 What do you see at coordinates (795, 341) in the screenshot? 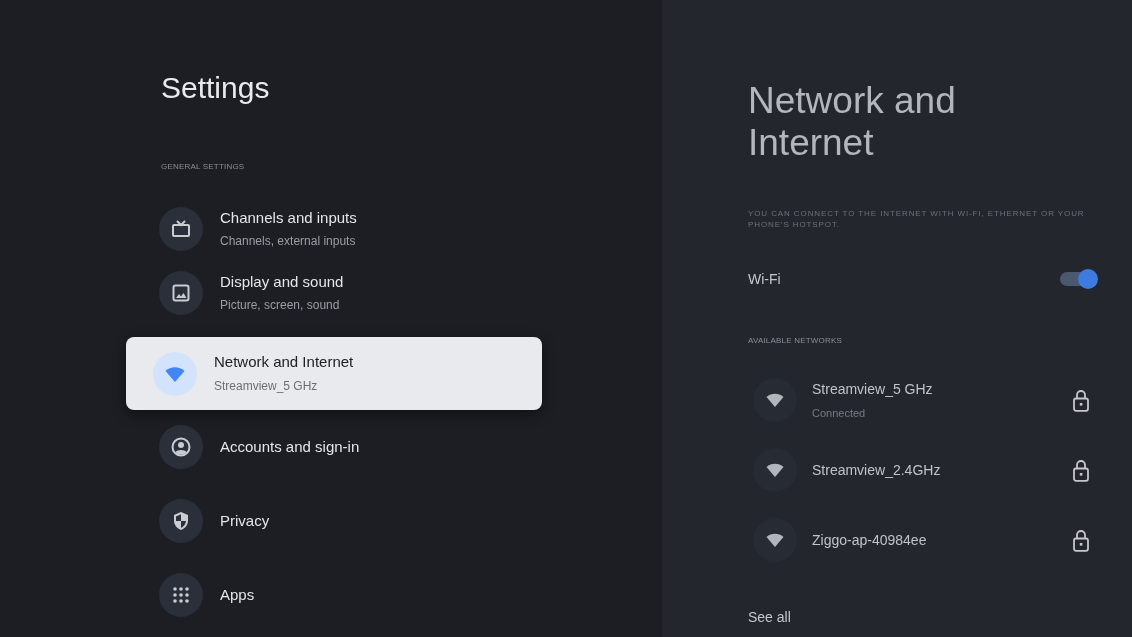
I see `section-label: AVAILABLE NETWORKS` at bounding box center [795, 341].